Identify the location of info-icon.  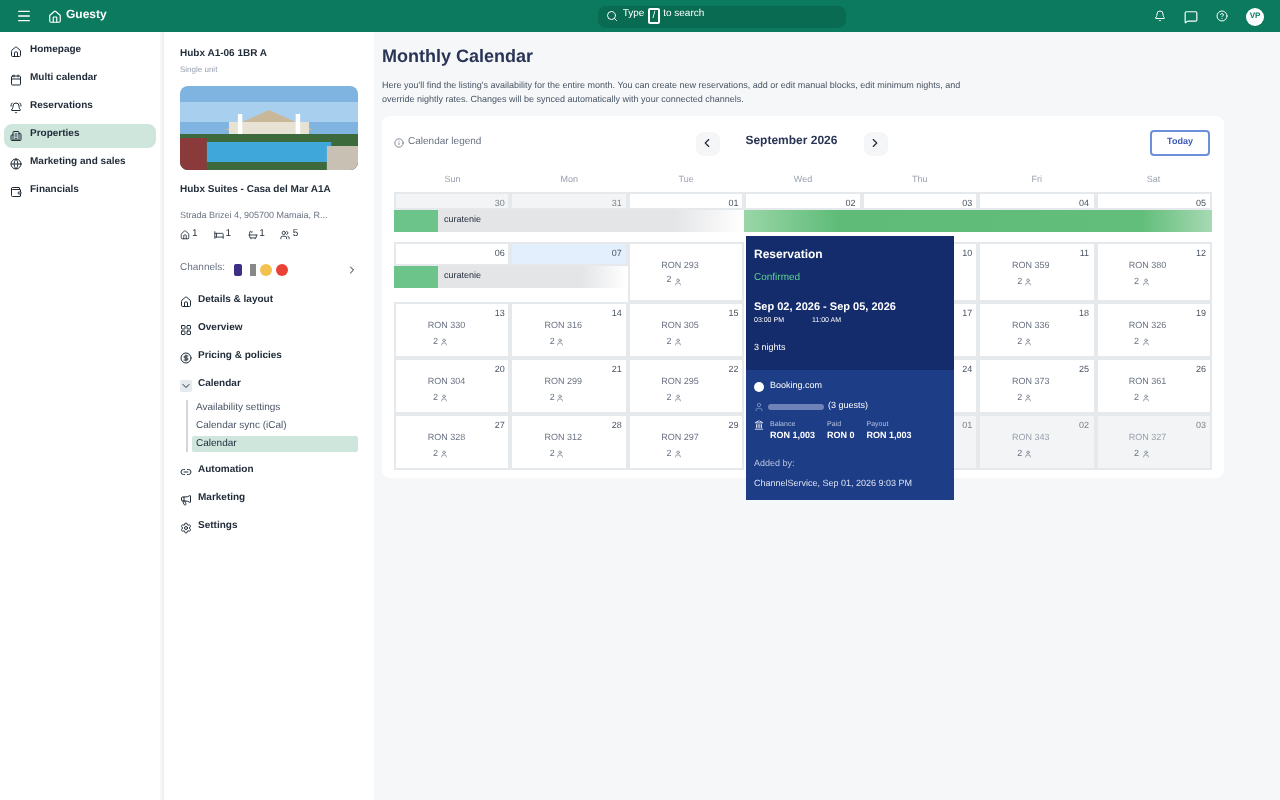
(399, 143).